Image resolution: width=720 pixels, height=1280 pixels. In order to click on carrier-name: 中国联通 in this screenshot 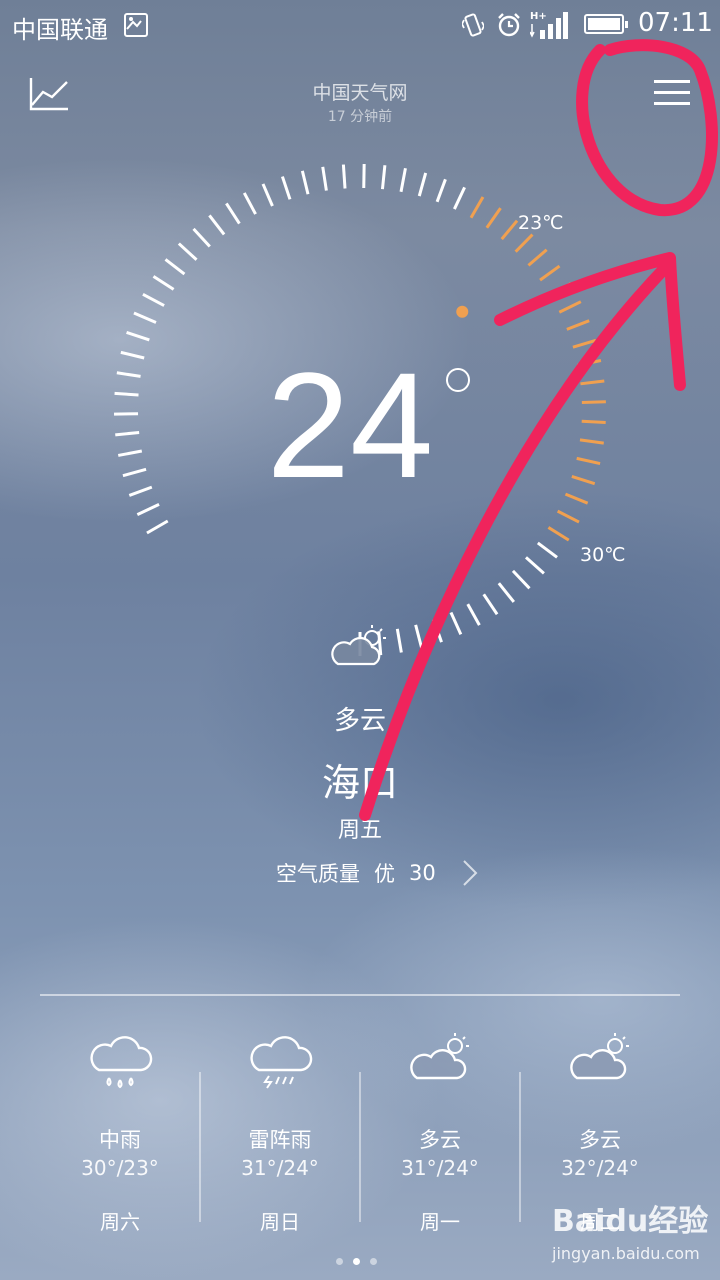, I will do `click(60, 30)`.